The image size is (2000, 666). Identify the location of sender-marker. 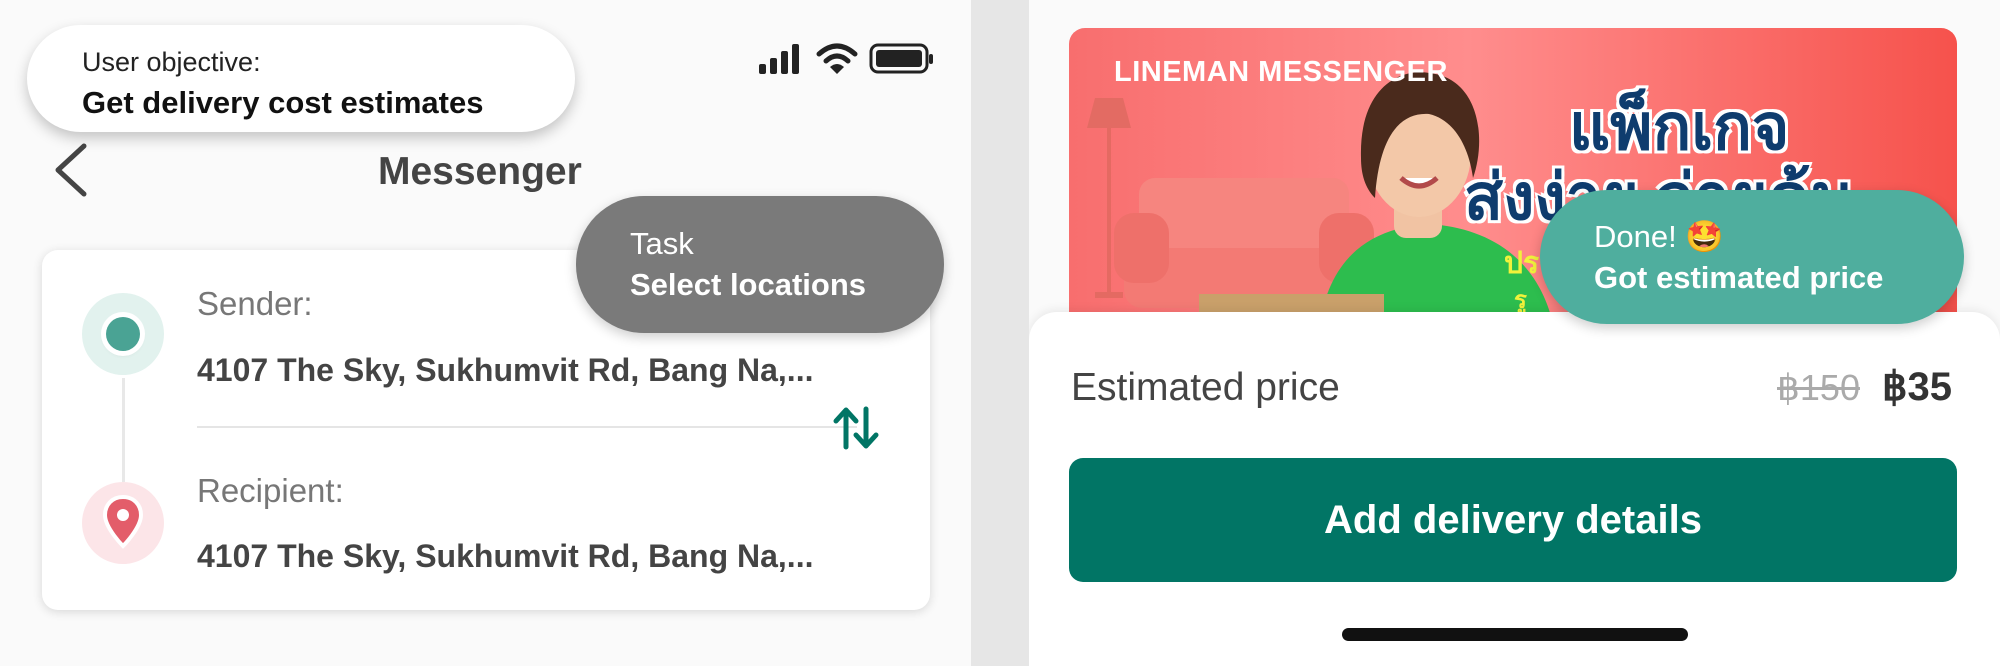
(123, 334).